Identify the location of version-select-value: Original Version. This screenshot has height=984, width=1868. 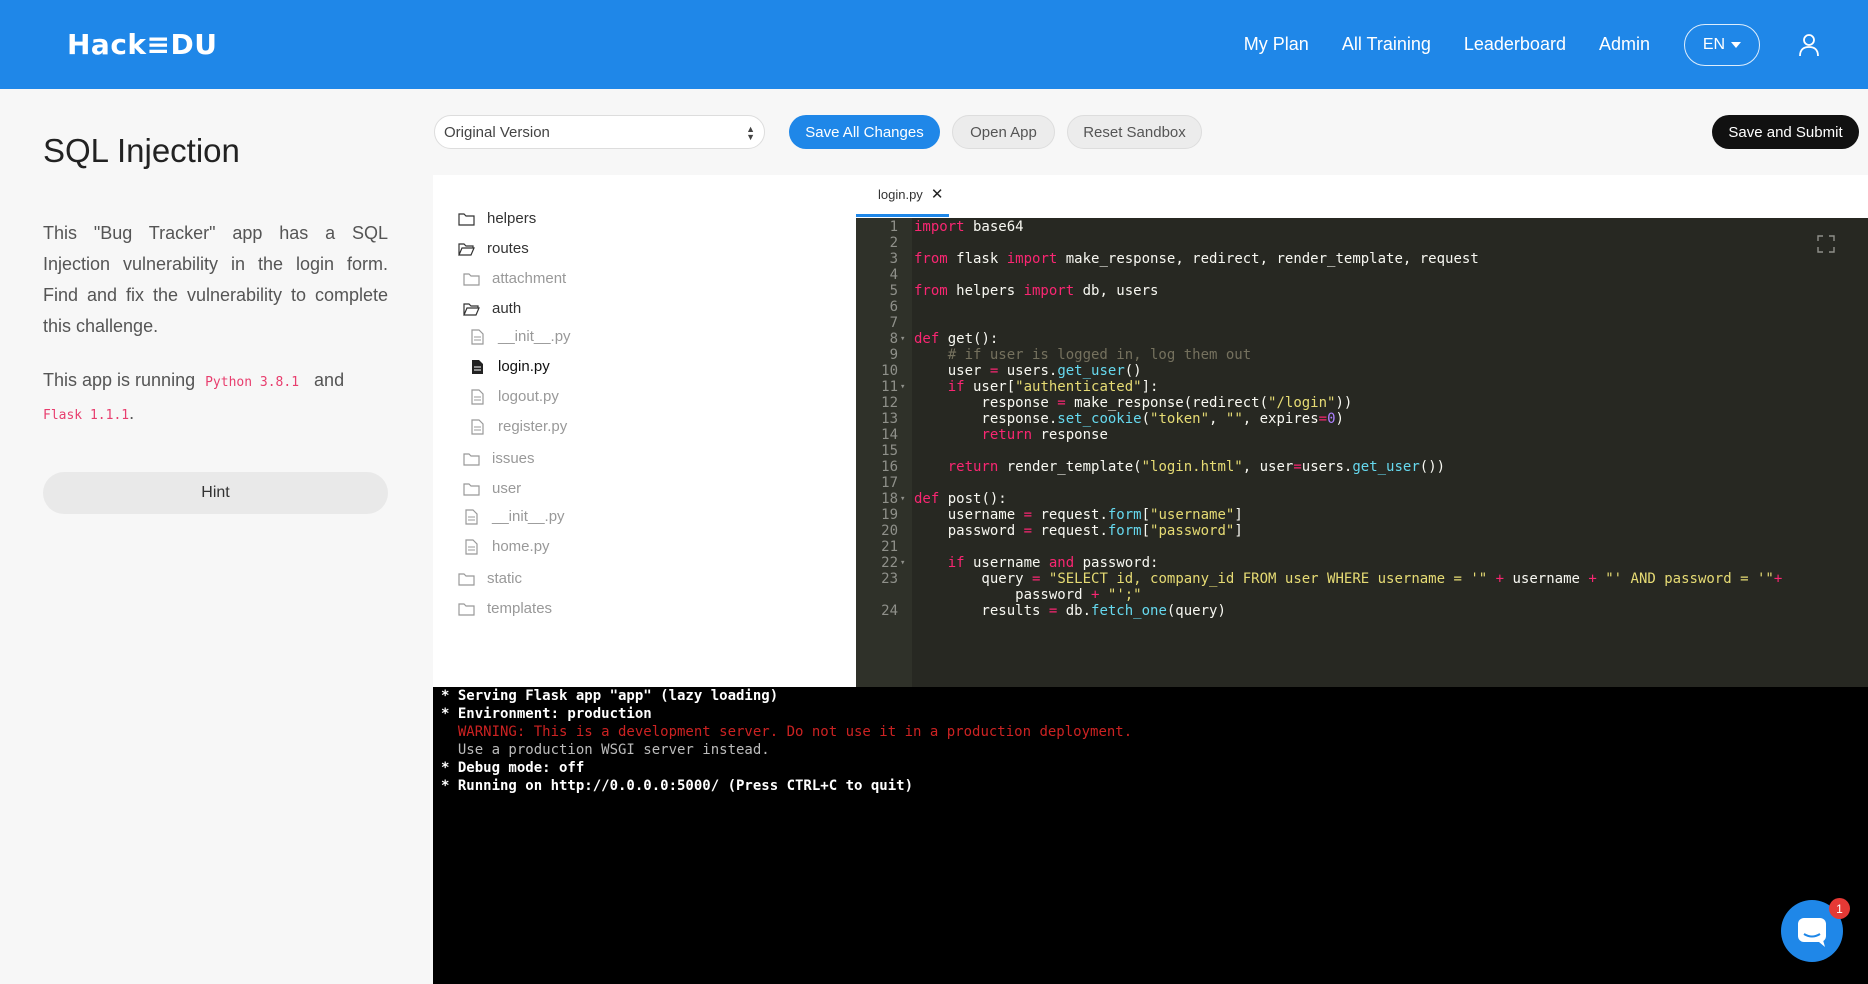
(497, 132).